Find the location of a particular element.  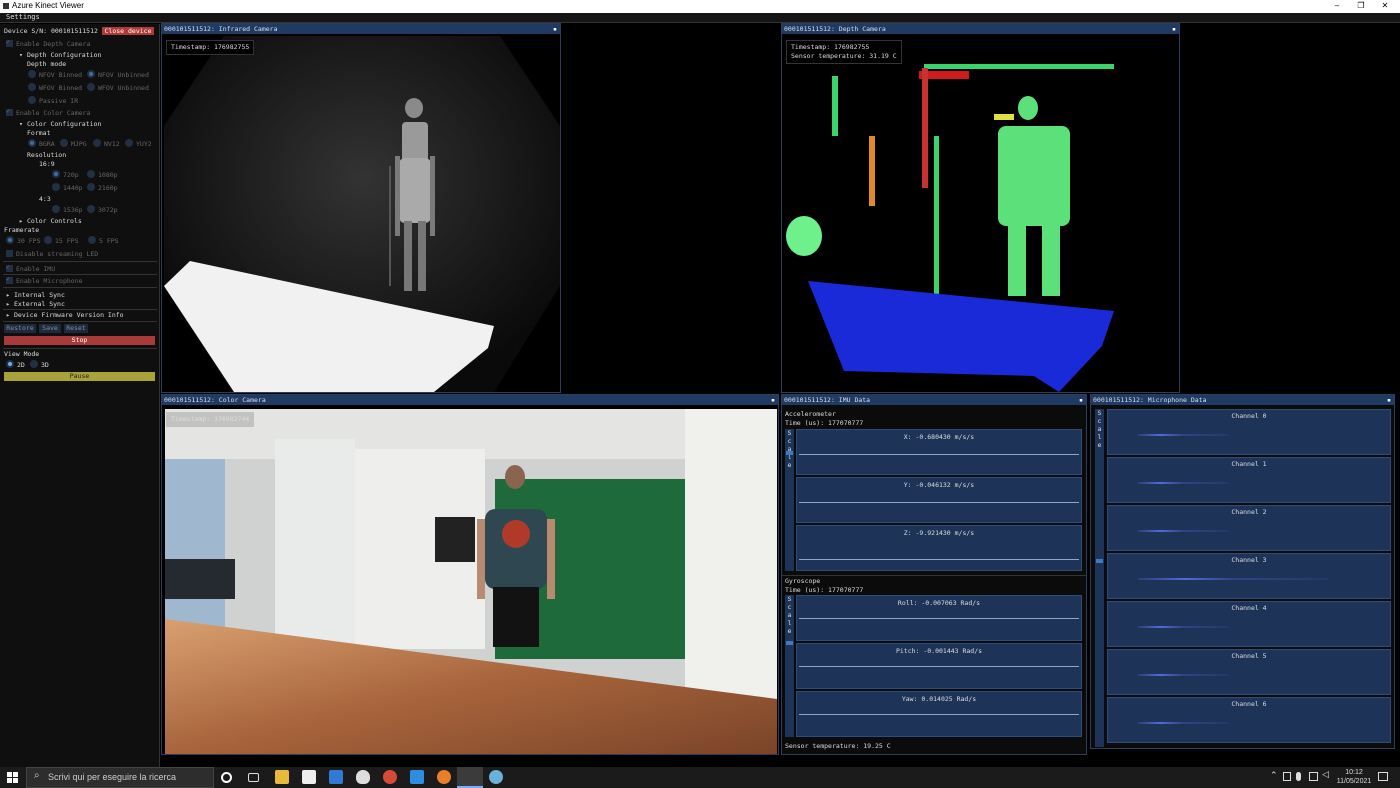

wfov-binned-radio: WFOV Binned is located at coordinates (55, 88).